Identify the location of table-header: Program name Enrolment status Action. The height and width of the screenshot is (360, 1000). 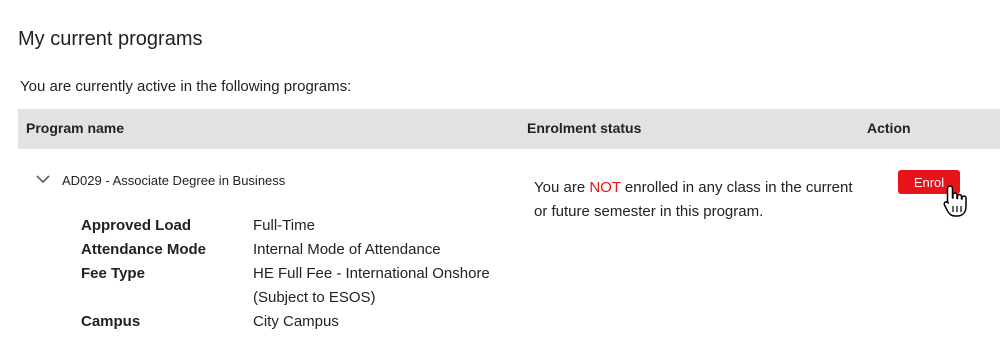
(509, 129).